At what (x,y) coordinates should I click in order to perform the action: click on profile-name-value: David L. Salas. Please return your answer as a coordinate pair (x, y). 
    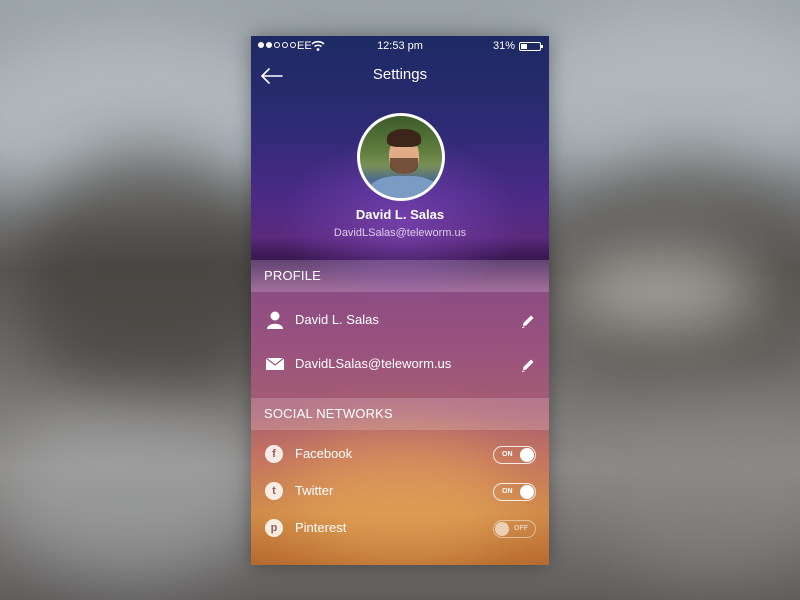
    Looking at the image, I should click on (337, 319).